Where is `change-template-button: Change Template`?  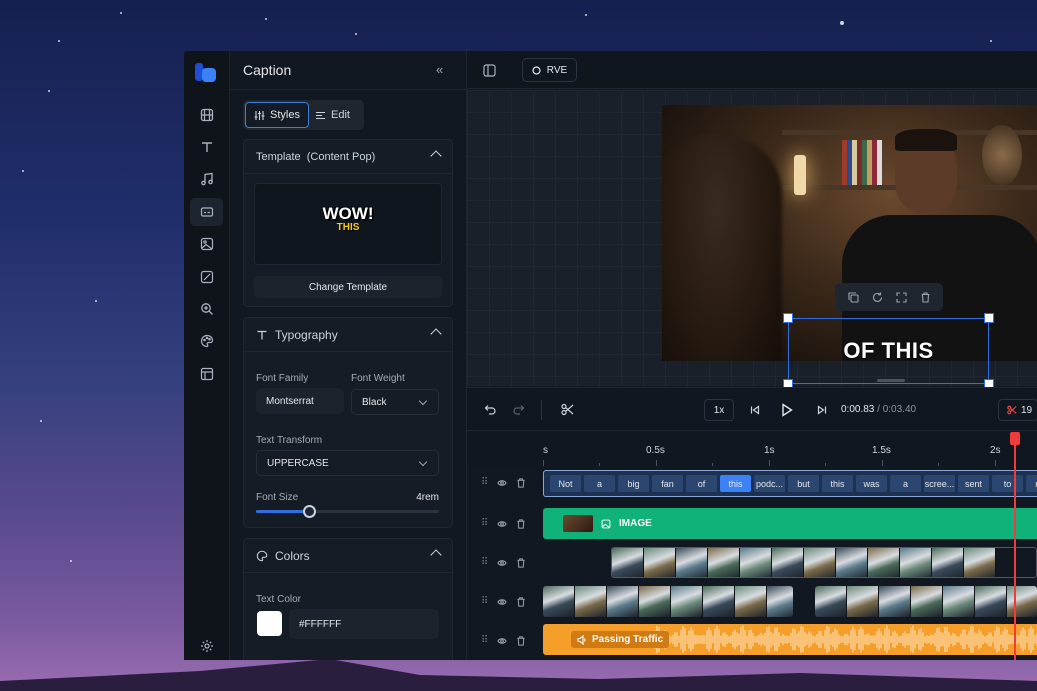 change-template-button: Change Template is located at coordinates (348, 287).